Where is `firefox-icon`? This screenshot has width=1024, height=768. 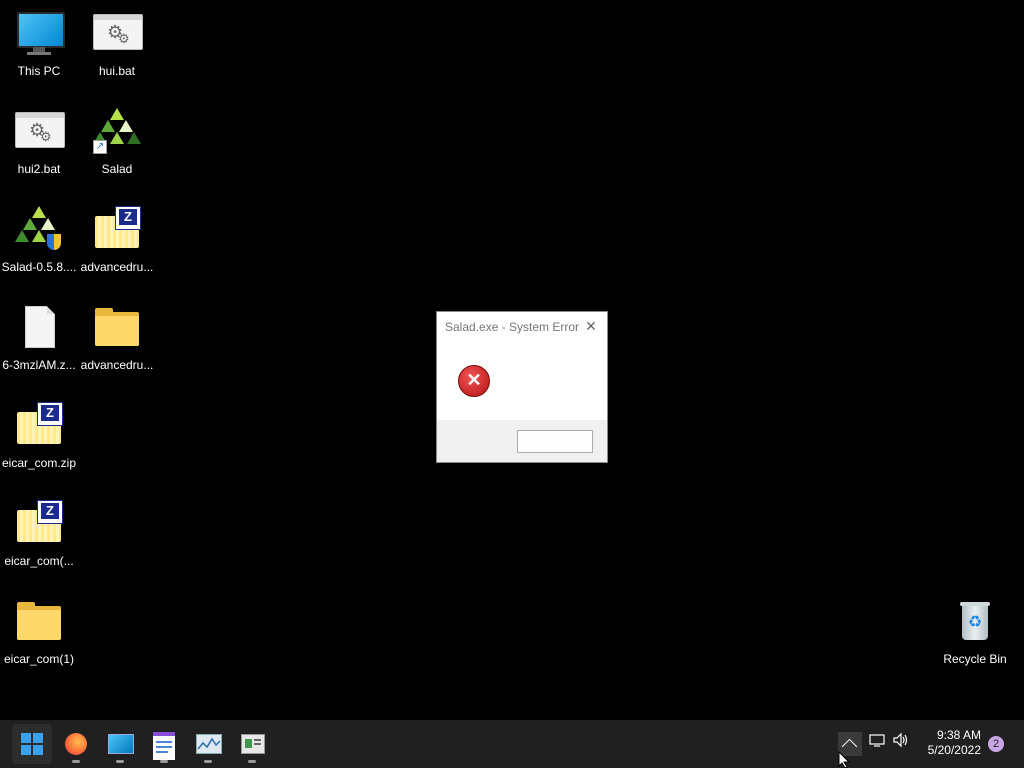
firefox-icon is located at coordinates (76, 744).